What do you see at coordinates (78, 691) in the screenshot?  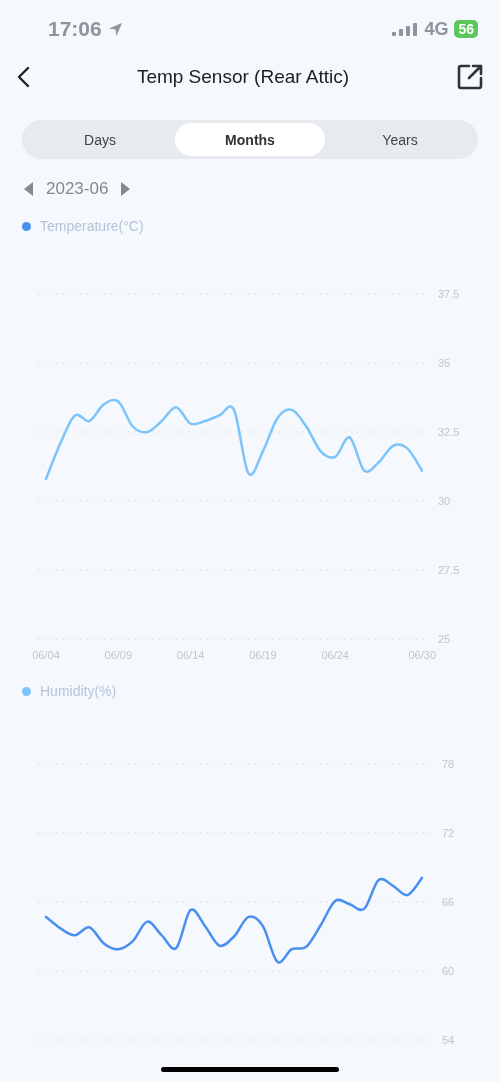 I see `legend-label: Humidity(%)` at bounding box center [78, 691].